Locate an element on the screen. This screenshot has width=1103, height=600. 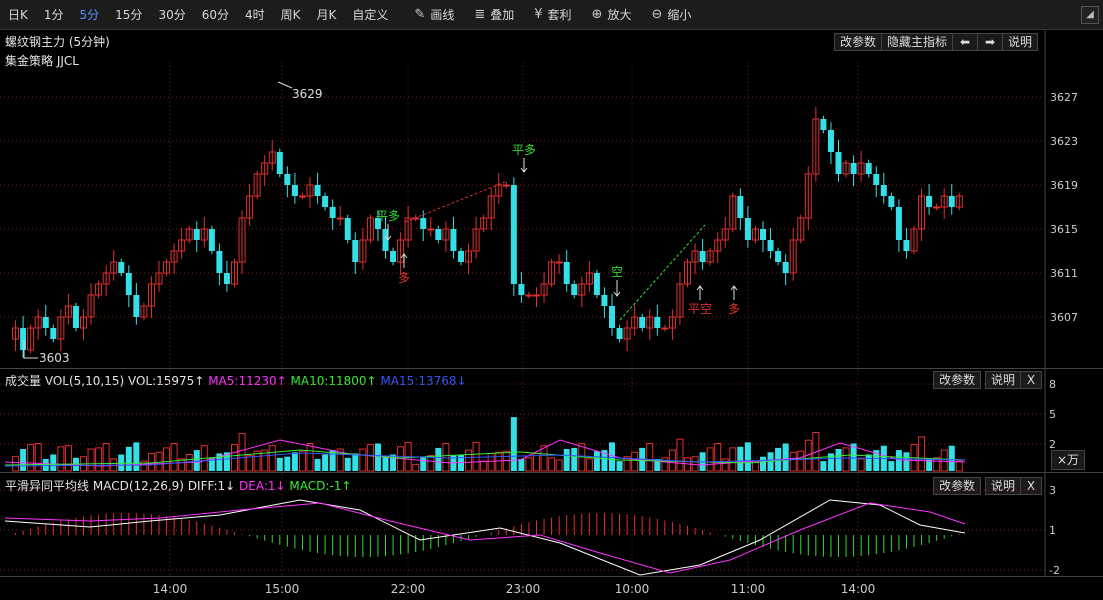
macd-tick-label: 3 is located at coordinates (1052, 490).